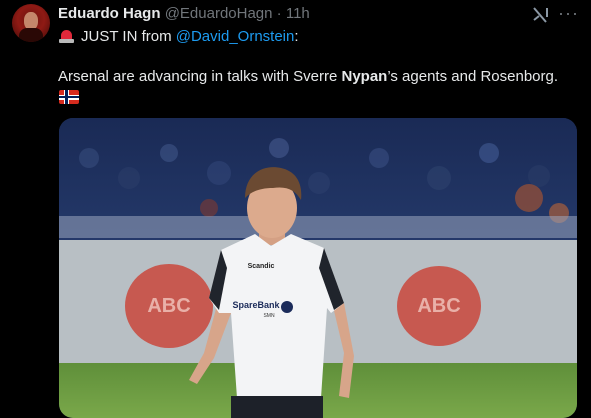 Image resolution: width=591 pixels, height=418 pixels. What do you see at coordinates (219, 13) in the screenshot?
I see `author-handle: @EduardoHagn` at bounding box center [219, 13].